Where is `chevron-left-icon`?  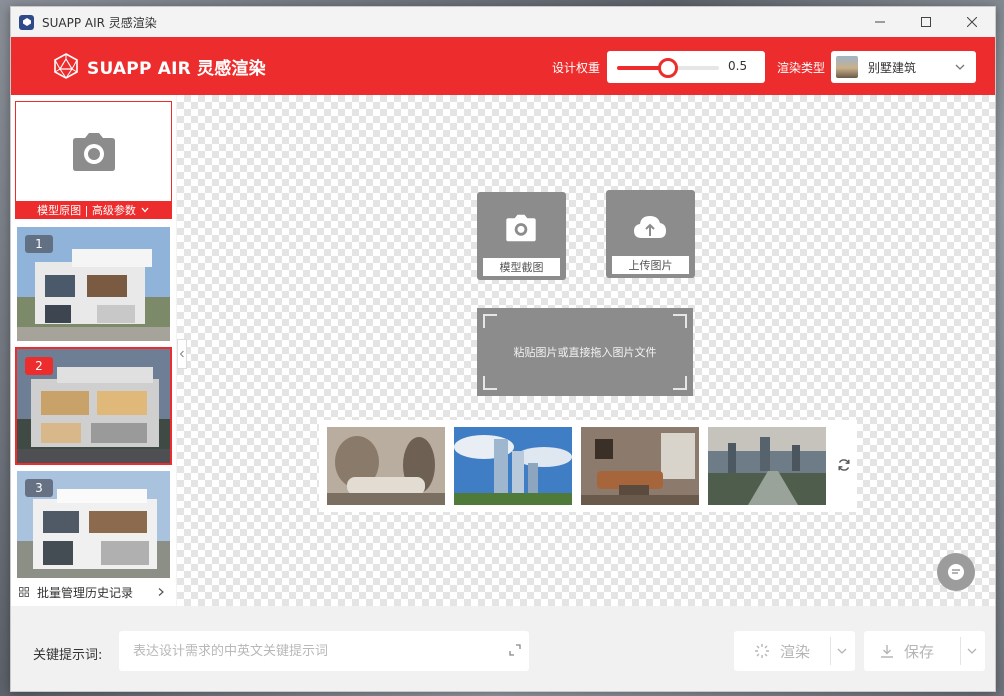
chevron-left-icon is located at coordinates (181, 354).